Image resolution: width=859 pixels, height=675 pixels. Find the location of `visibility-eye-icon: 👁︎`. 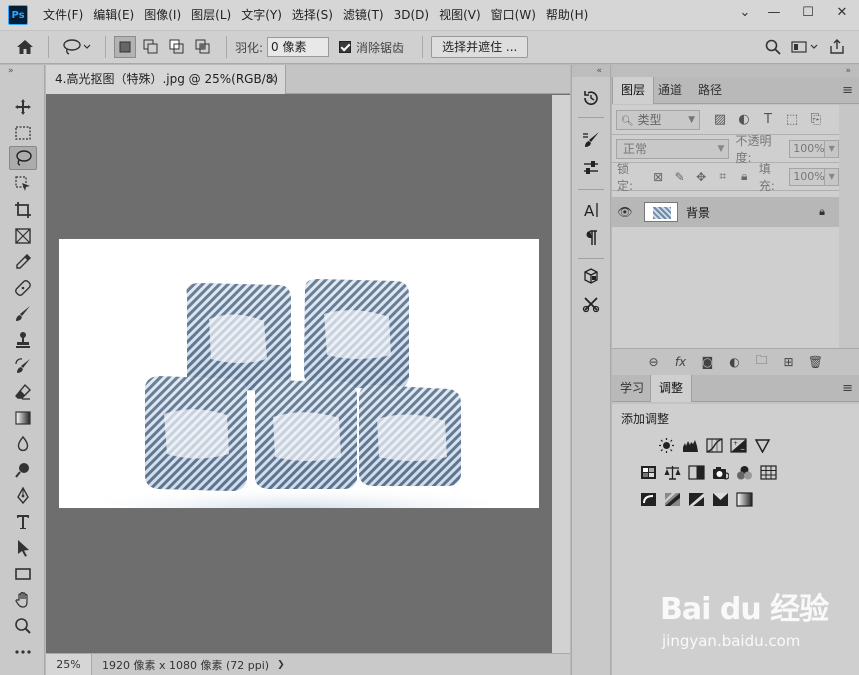

visibility-eye-icon: 👁︎ is located at coordinates (625, 212).